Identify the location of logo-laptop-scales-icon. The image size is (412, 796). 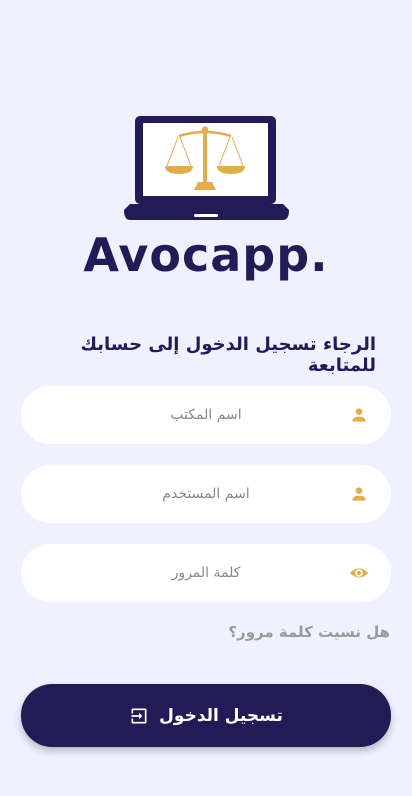
(206, 168).